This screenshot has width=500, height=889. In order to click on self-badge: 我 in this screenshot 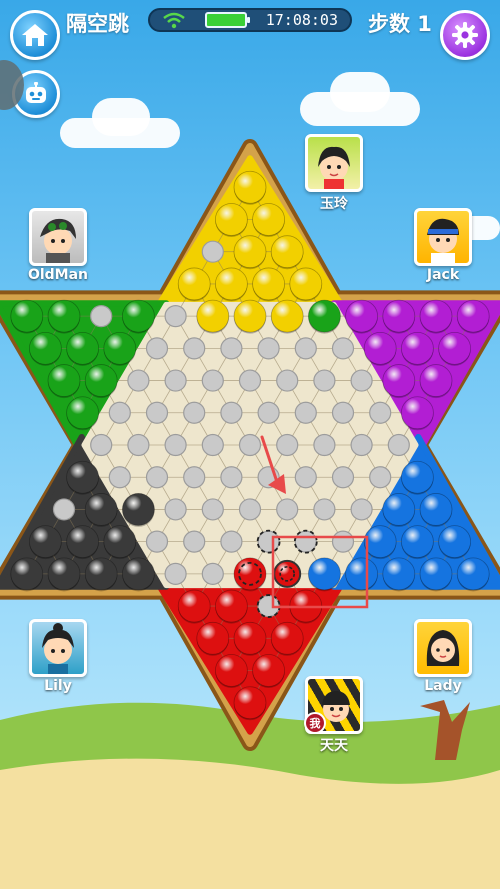, I will do `click(315, 723)`.